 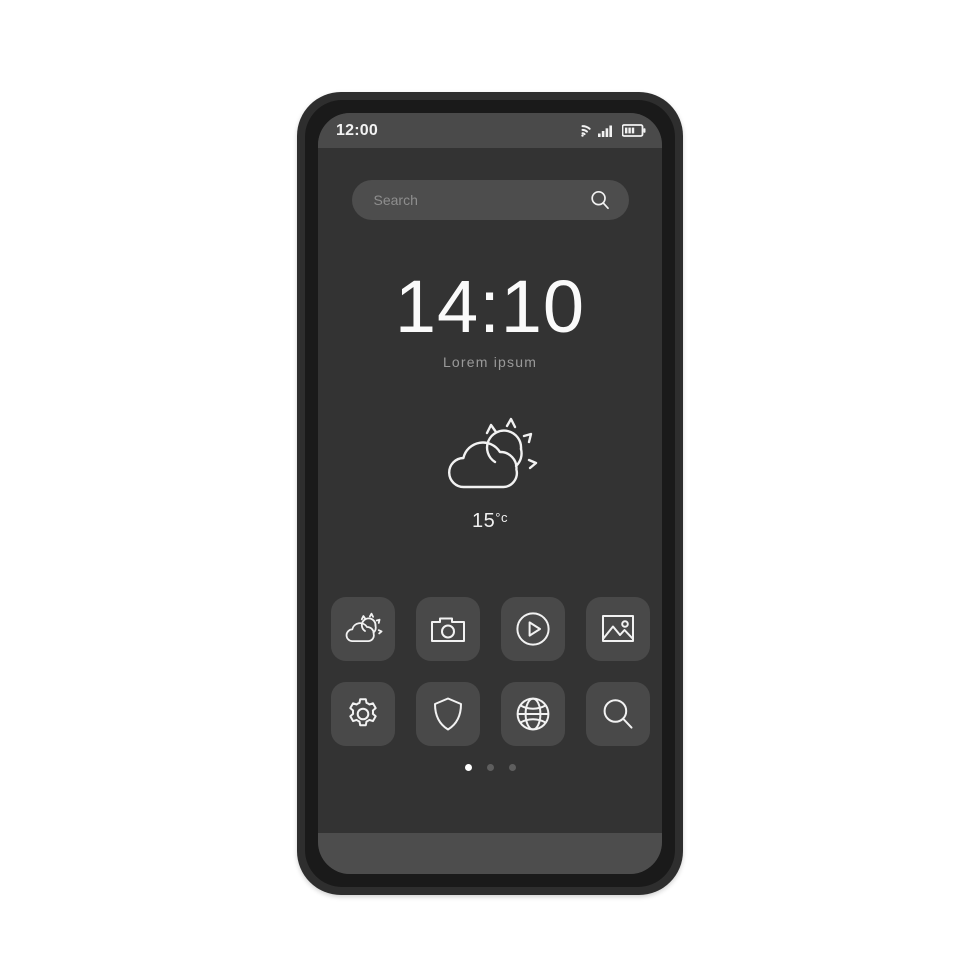 I want to click on wifi-icon, so click(x=582, y=130).